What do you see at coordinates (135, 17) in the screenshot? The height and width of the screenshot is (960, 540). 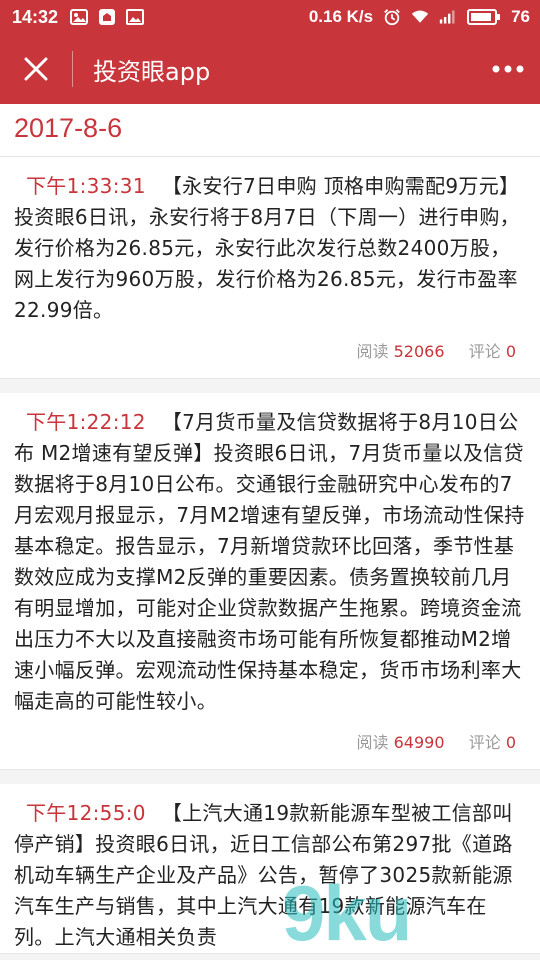 I see `gallery-notification-icon` at bounding box center [135, 17].